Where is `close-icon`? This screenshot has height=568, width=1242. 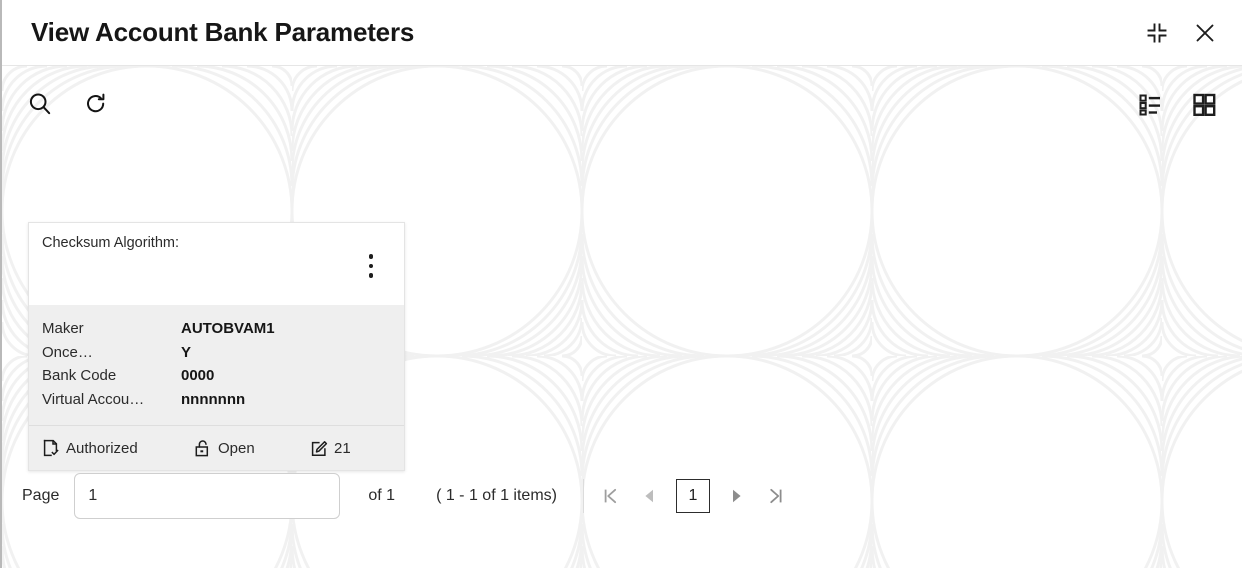 close-icon is located at coordinates (1205, 33).